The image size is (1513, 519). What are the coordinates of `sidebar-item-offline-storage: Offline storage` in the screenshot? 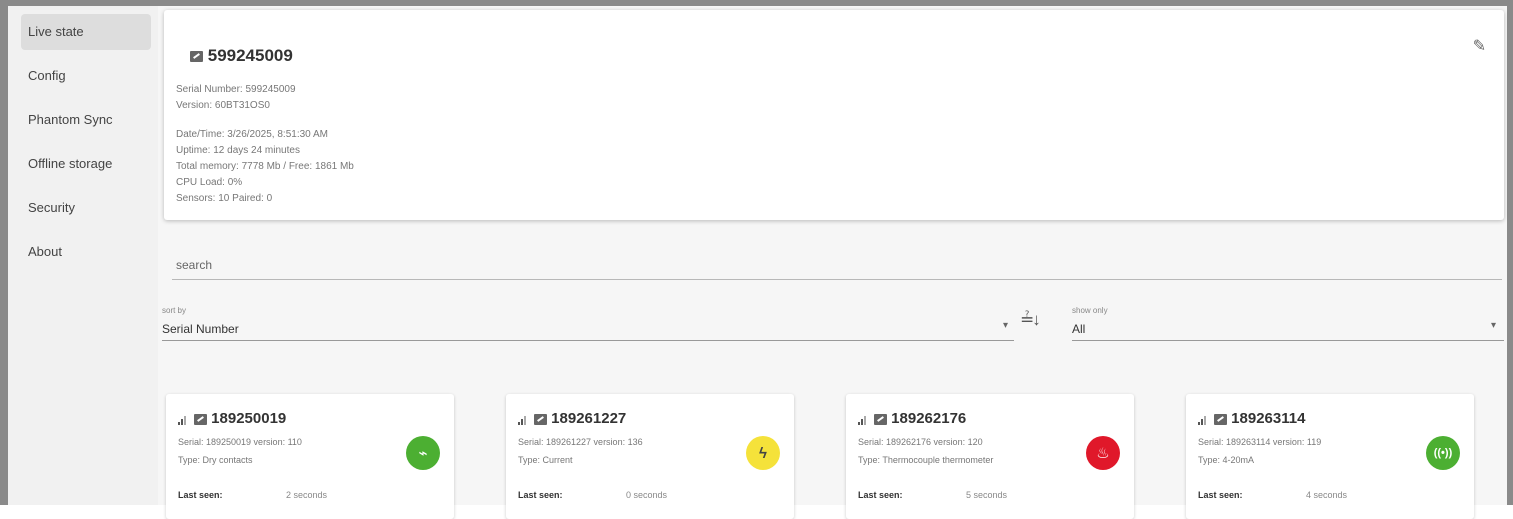 It's located at (86, 164).